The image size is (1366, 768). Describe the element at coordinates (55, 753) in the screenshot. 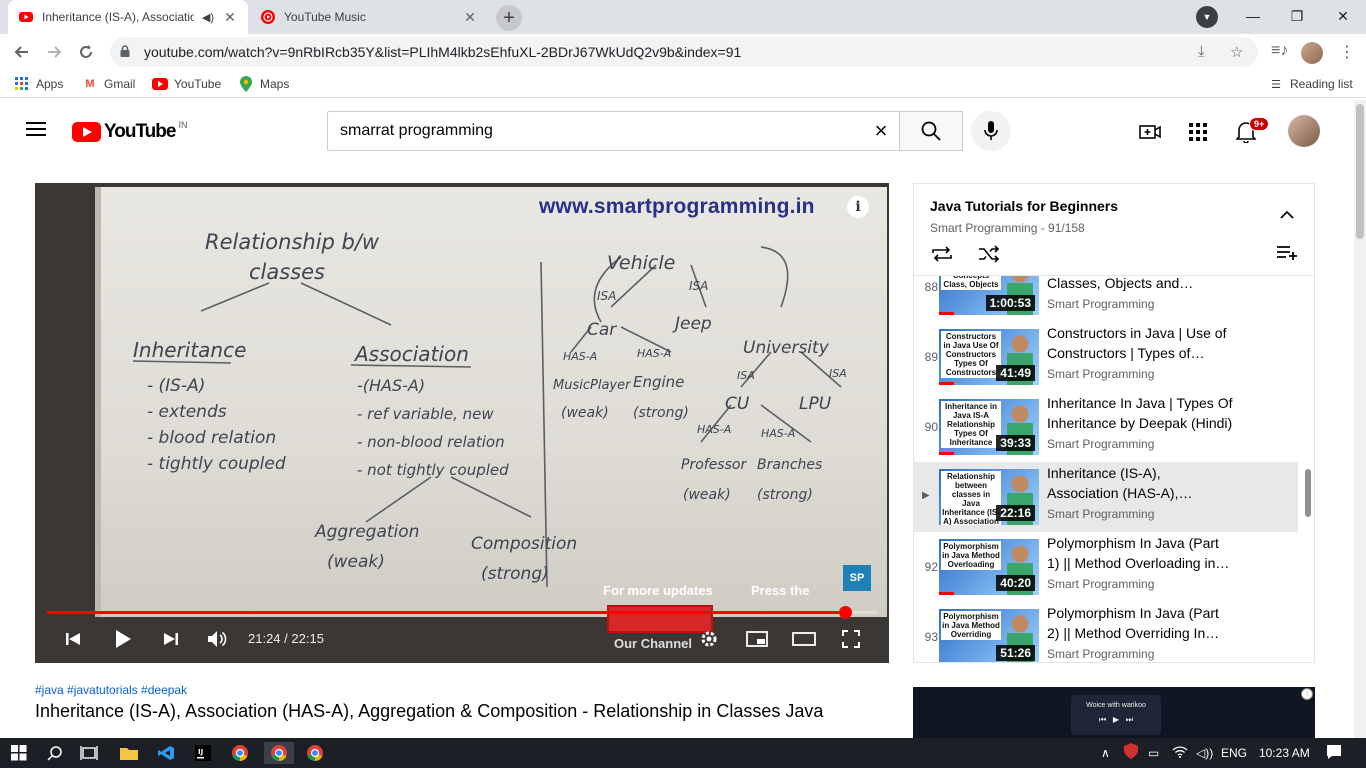

I see `taskbar-search-icon` at that location.